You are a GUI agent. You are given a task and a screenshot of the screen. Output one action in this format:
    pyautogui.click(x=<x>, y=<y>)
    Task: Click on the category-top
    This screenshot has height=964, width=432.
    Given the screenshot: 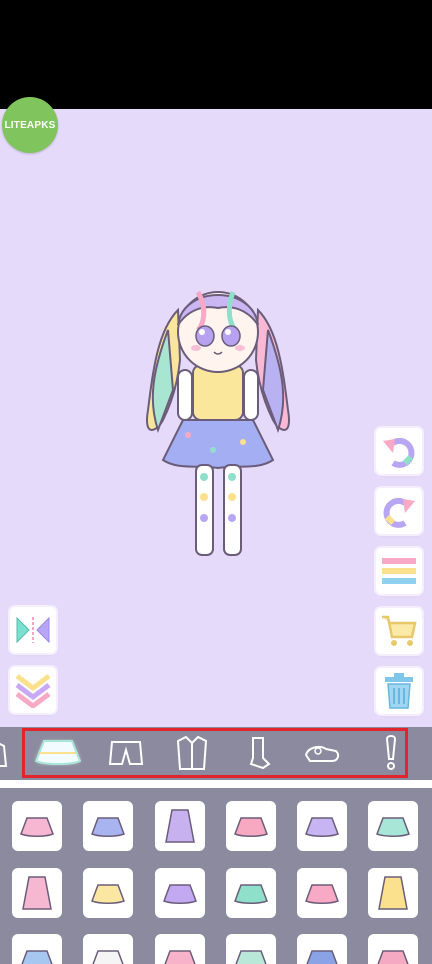 What is the action you would take?
    pyautogui.click(x=7, y=753)
    